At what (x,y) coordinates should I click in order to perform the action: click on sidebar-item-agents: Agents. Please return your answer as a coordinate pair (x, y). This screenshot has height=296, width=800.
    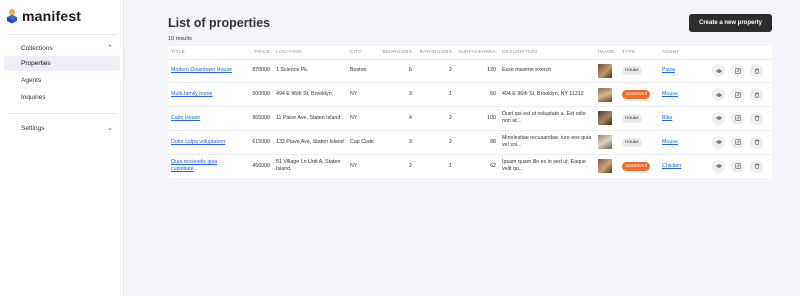
    Looking at the image, I should click on (62, 80).